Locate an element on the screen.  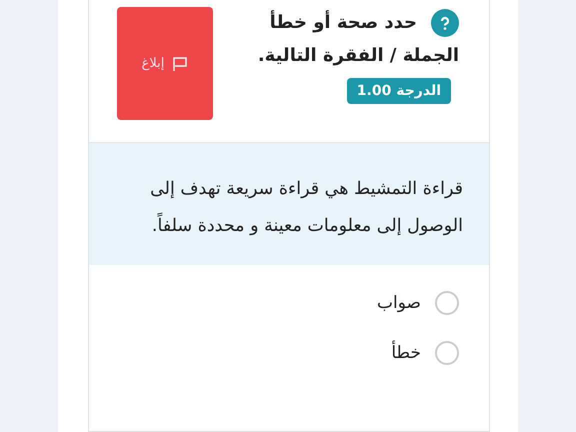
question-title: الجملة / الفقرة التالية. is located at coordinates (358, 56).